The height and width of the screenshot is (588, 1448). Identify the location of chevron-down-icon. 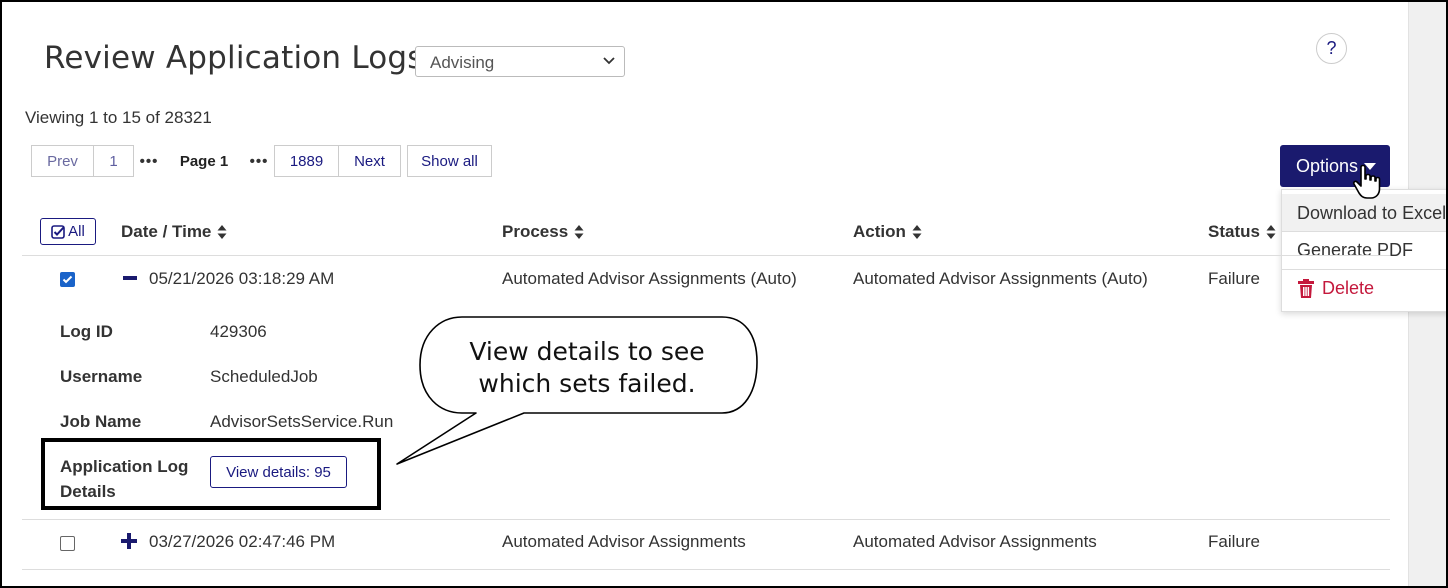
(609, 61).